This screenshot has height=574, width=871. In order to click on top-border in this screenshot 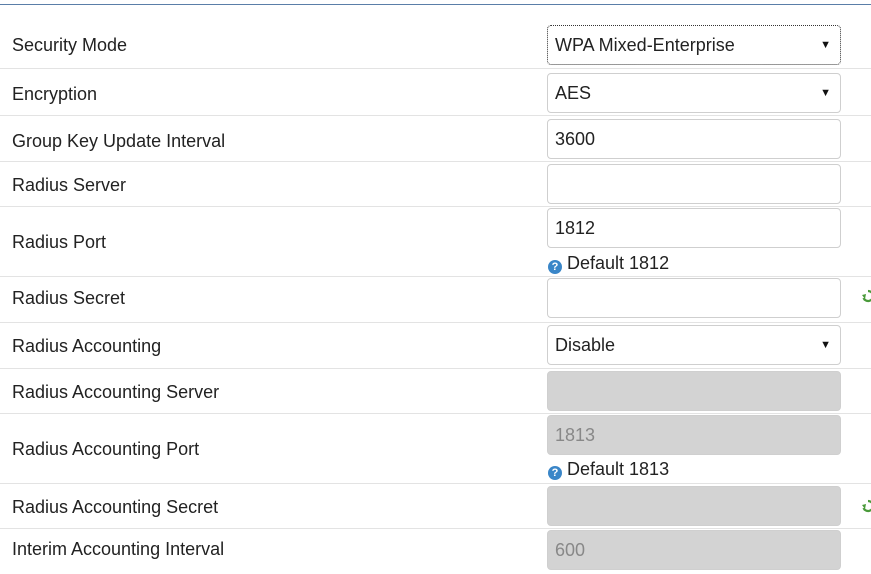, I will do `click(435, 4)`.